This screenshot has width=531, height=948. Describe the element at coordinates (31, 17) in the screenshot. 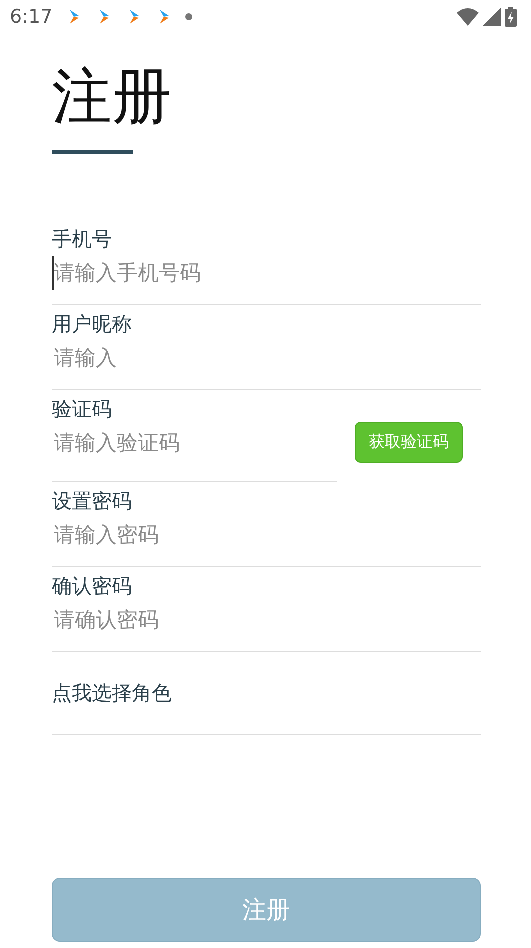

I see `status-time: 6:17` at that location.